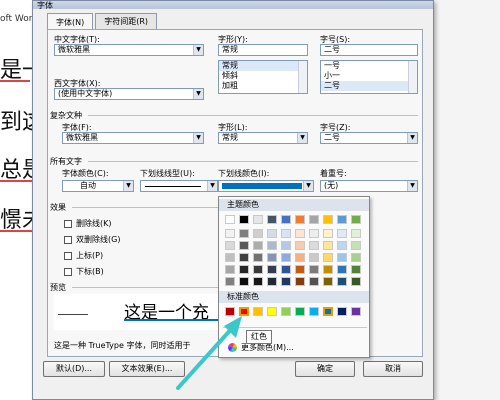  I want to click on tab-font: 字体(N), so click(70, 21).